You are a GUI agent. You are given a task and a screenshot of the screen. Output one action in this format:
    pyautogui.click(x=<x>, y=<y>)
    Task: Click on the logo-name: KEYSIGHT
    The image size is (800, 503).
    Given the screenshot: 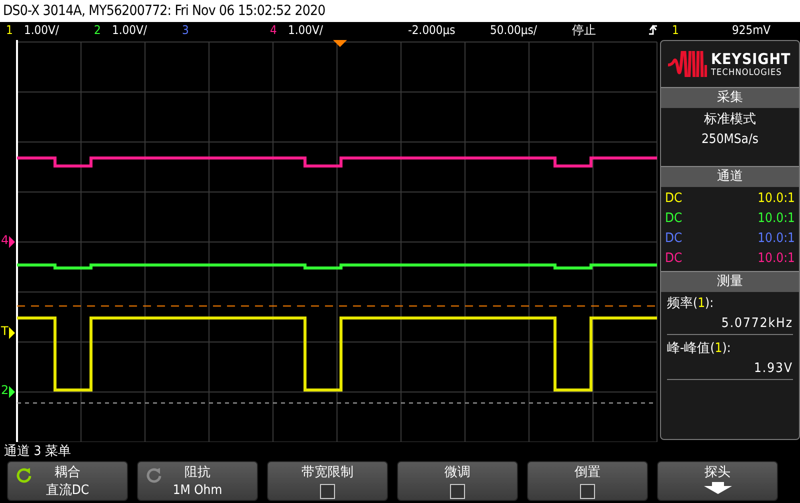 What is the action you would take?
    pyautogui.click(x=751, y=59)
    